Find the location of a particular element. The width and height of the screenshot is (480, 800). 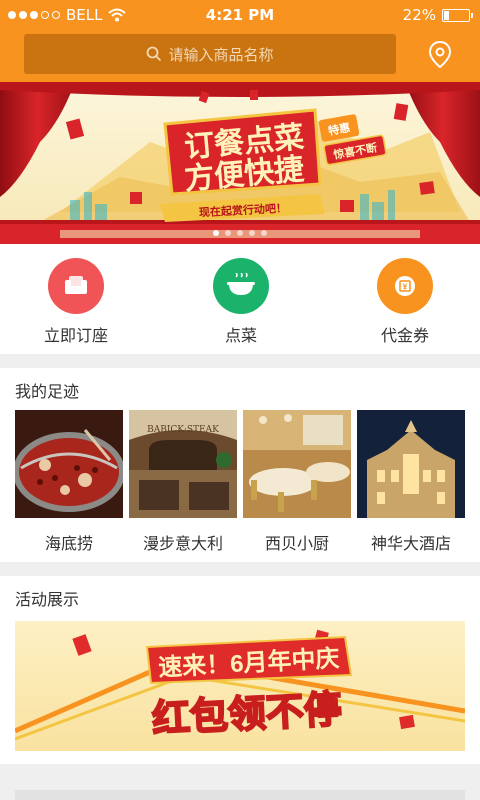

banquet-hall-photo is located at coordinates (297, 464).